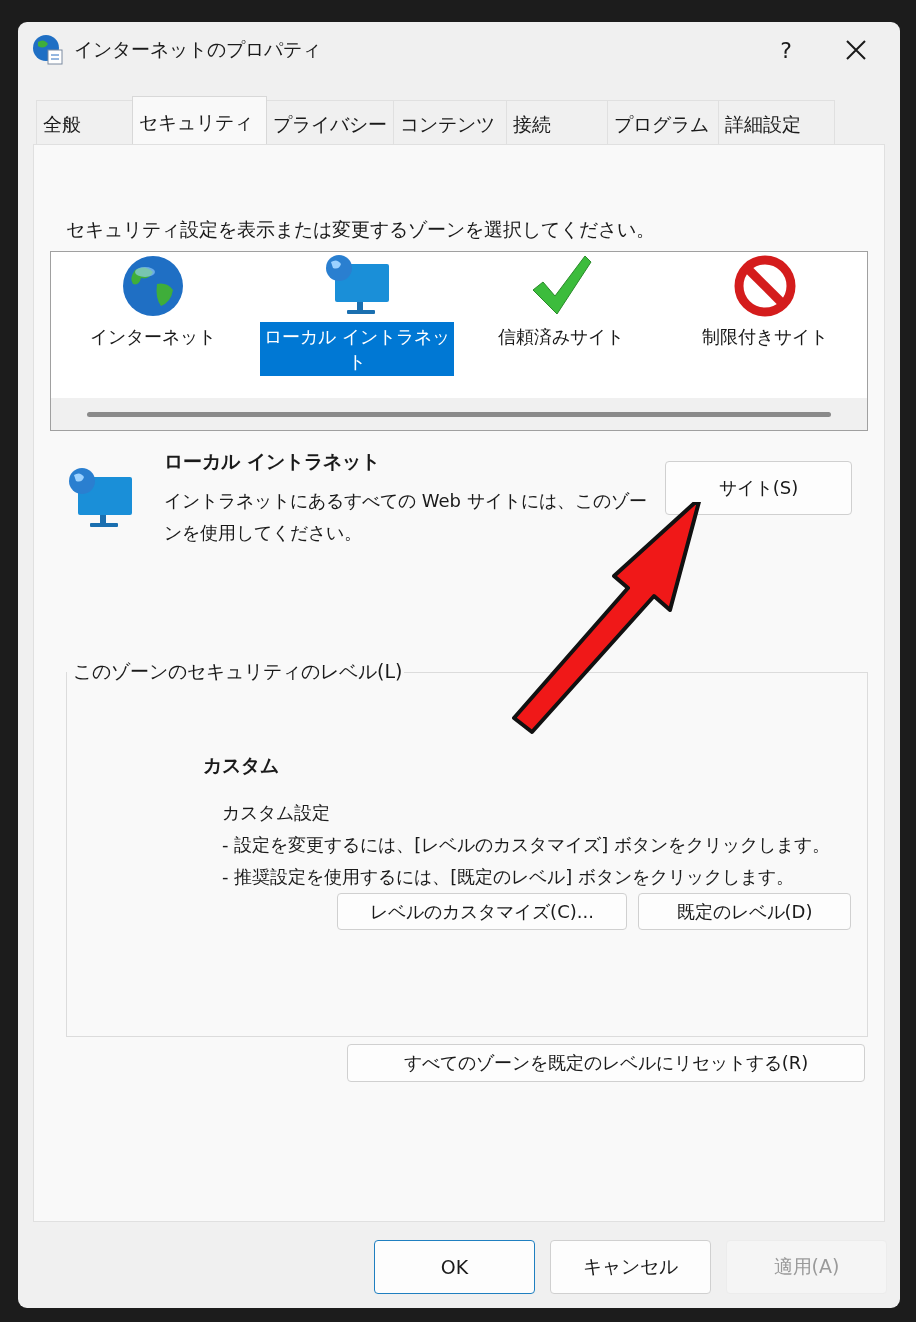 This screenshot has height=1322, width=916. I want to click on cancel-button: キャンセル, so click(630, 1267).